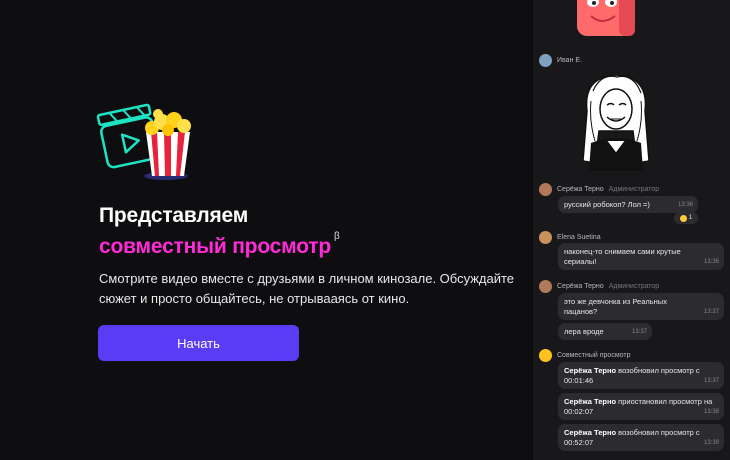  I want to click on reaction-badge: 1, so click(686, 218).